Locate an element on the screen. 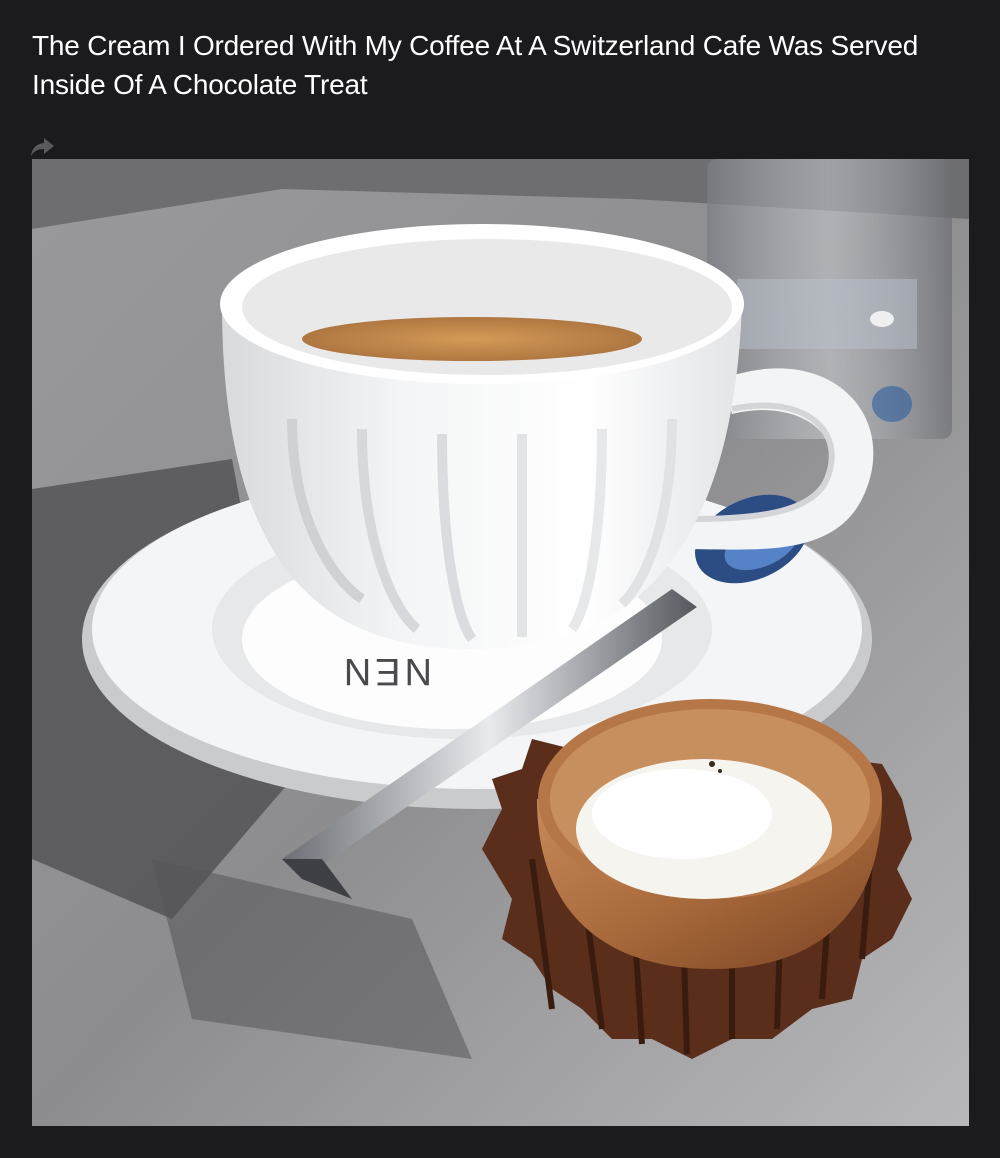  svg-text: NEN is located at coordinates (386, 671).